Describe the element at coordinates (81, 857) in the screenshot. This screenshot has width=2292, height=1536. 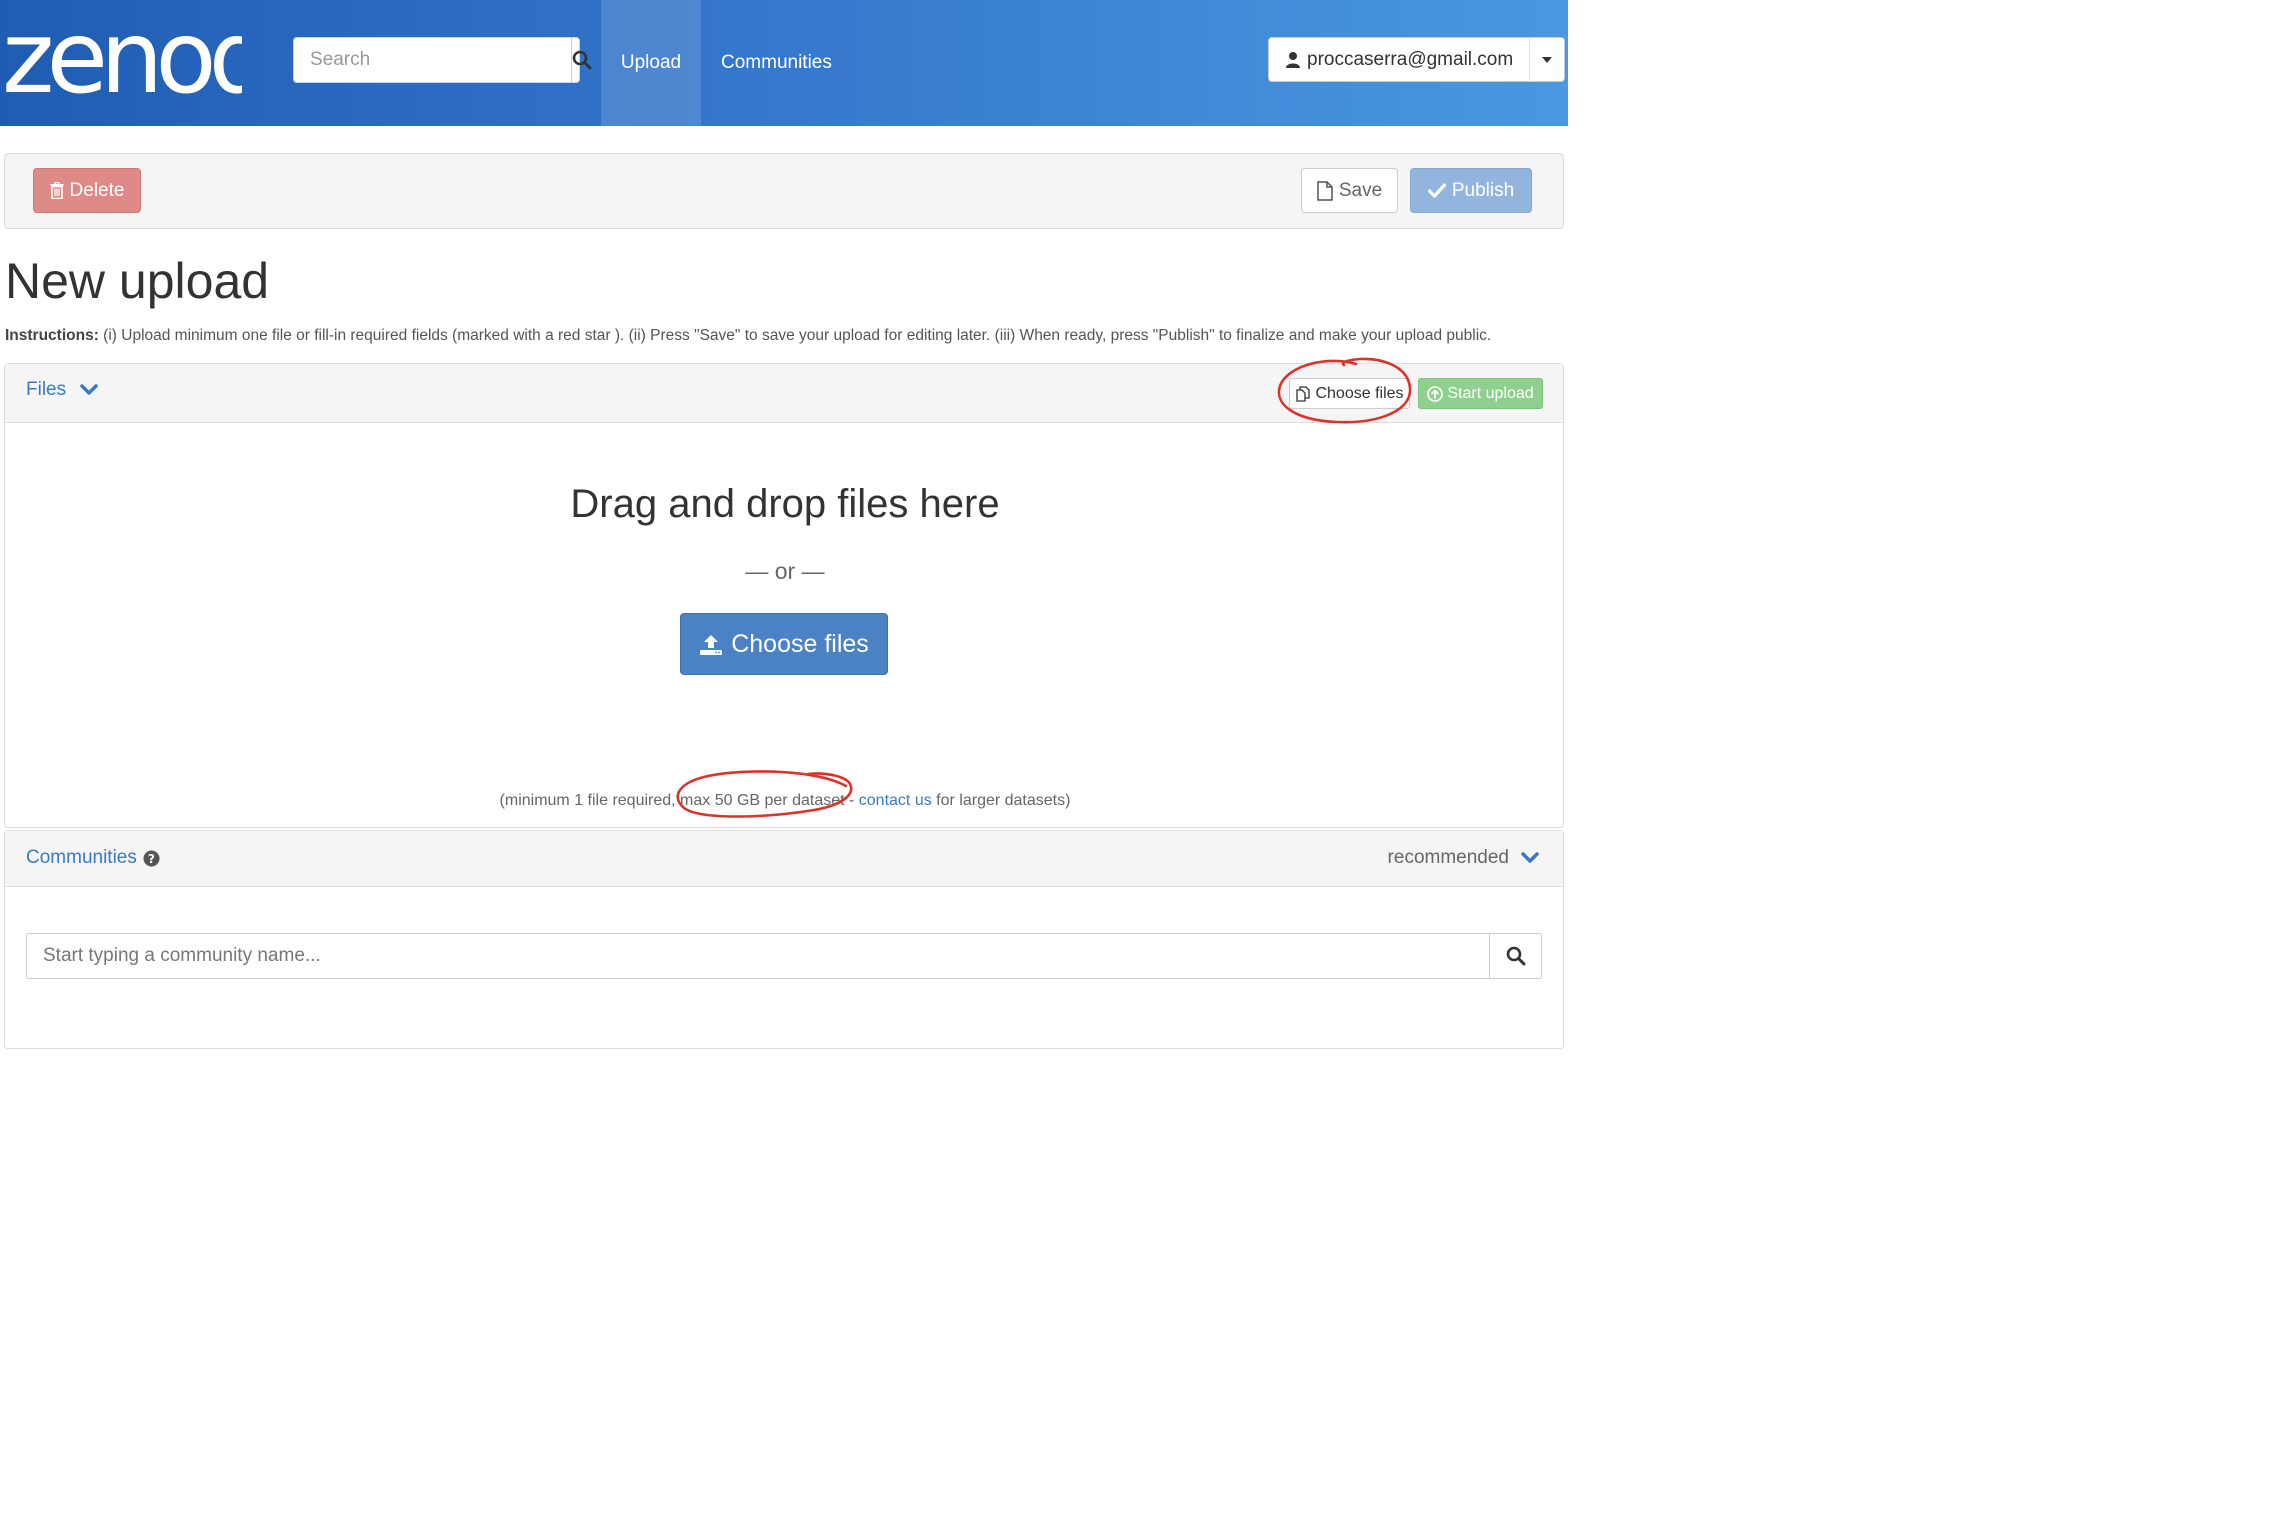
I see `communities-title: Communities` at that location.